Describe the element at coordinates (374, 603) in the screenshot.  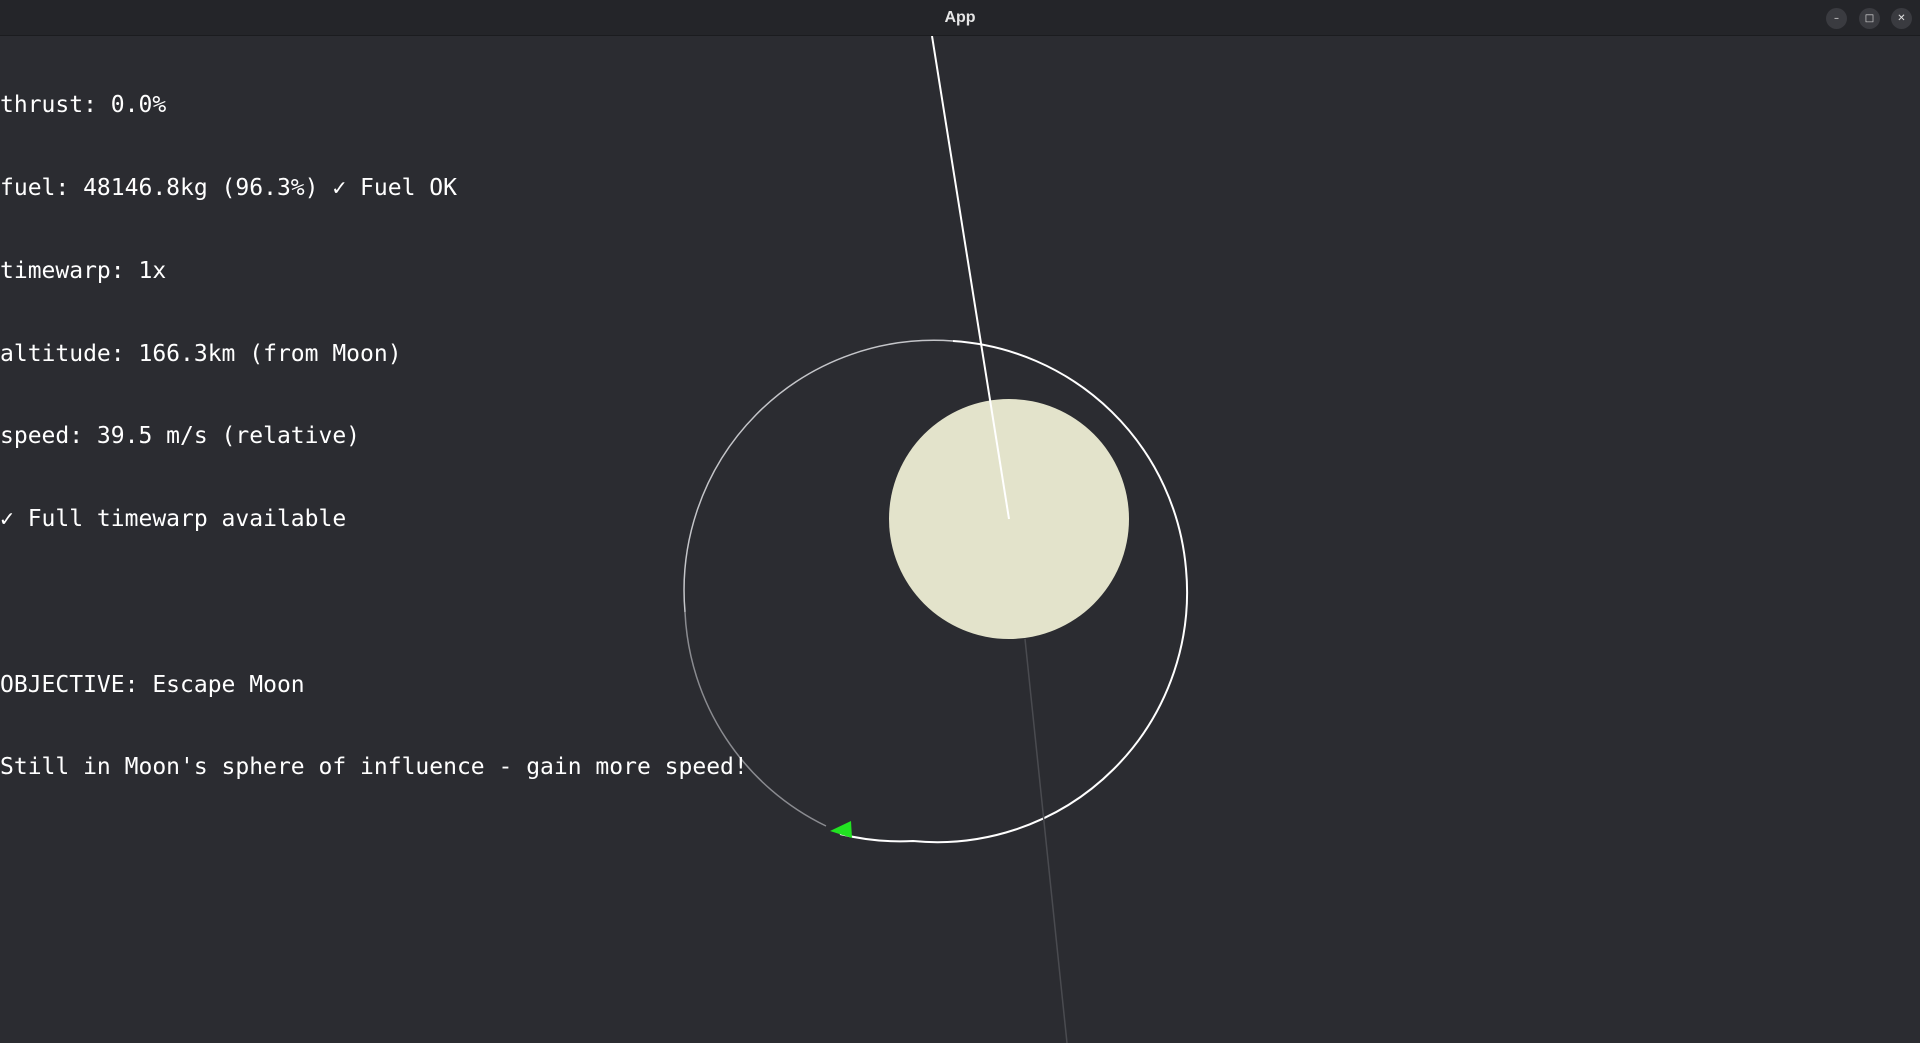
I see `hud-spacer` at that location.